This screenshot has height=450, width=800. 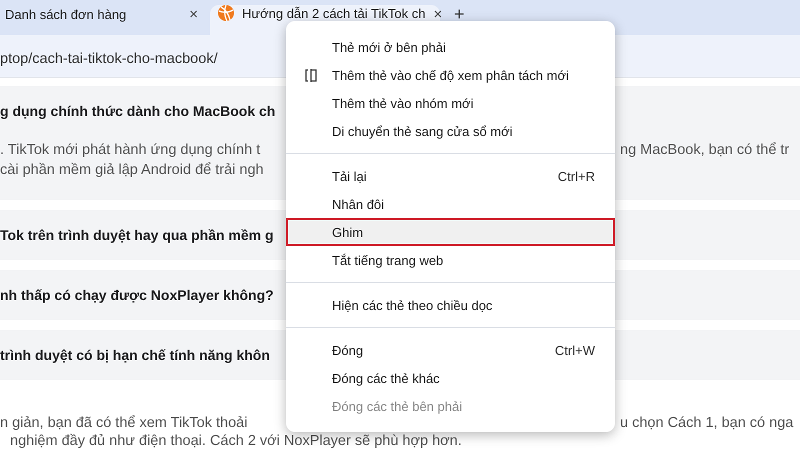 I want to click on paragraph-text: u chọn Cách 1, bạn có nga, so click(x=707, y=423).